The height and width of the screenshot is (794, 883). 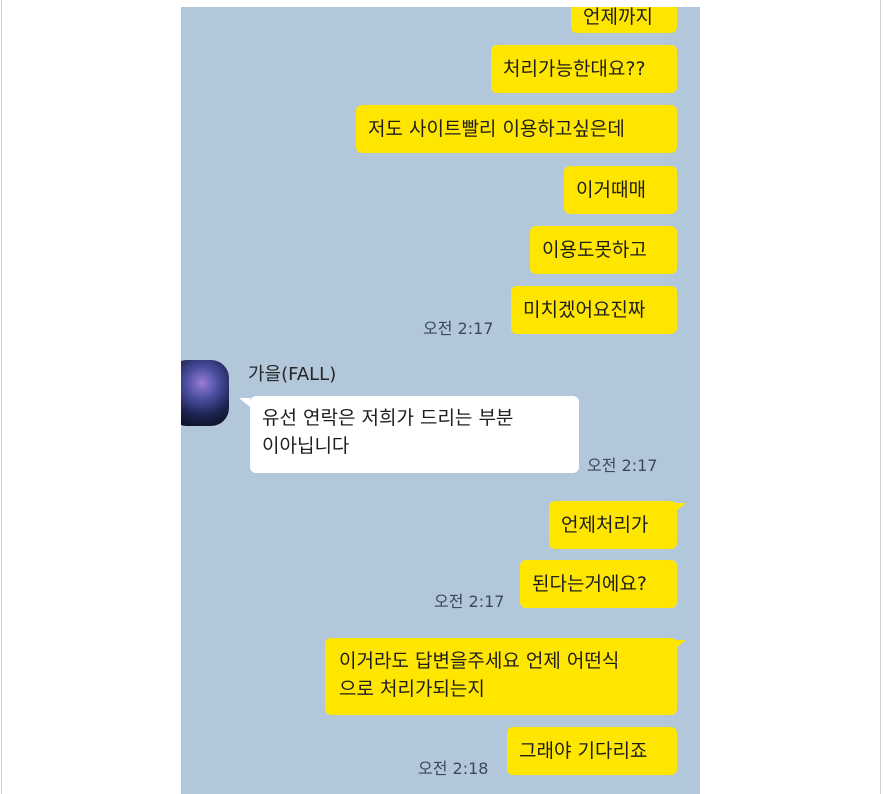 I want to click on message-bubble: 이거라도 답변을주세요 언제 어떤식 으로 처리가되는지, so click(x=501, y=676).